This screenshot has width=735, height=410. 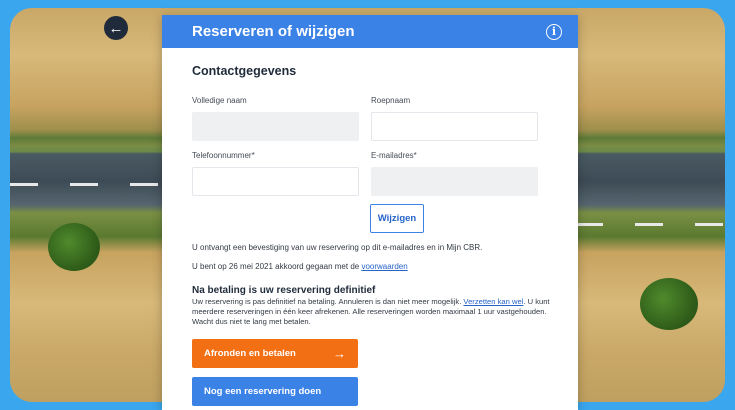 What do you see at coordinates (275, 126) in the screenshot?
I see `full-name-field` at bounding box center [275, 126].